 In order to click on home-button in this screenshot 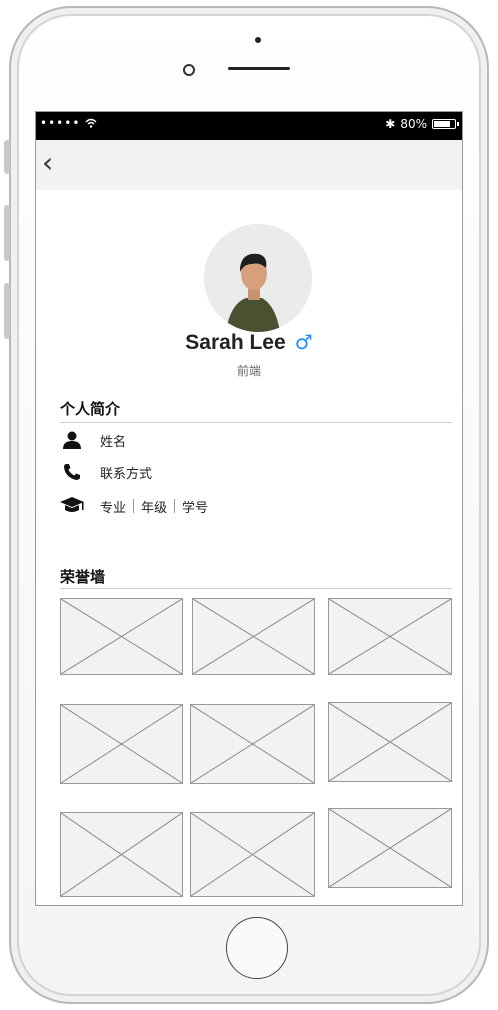, I will do `click(257, 948)`.